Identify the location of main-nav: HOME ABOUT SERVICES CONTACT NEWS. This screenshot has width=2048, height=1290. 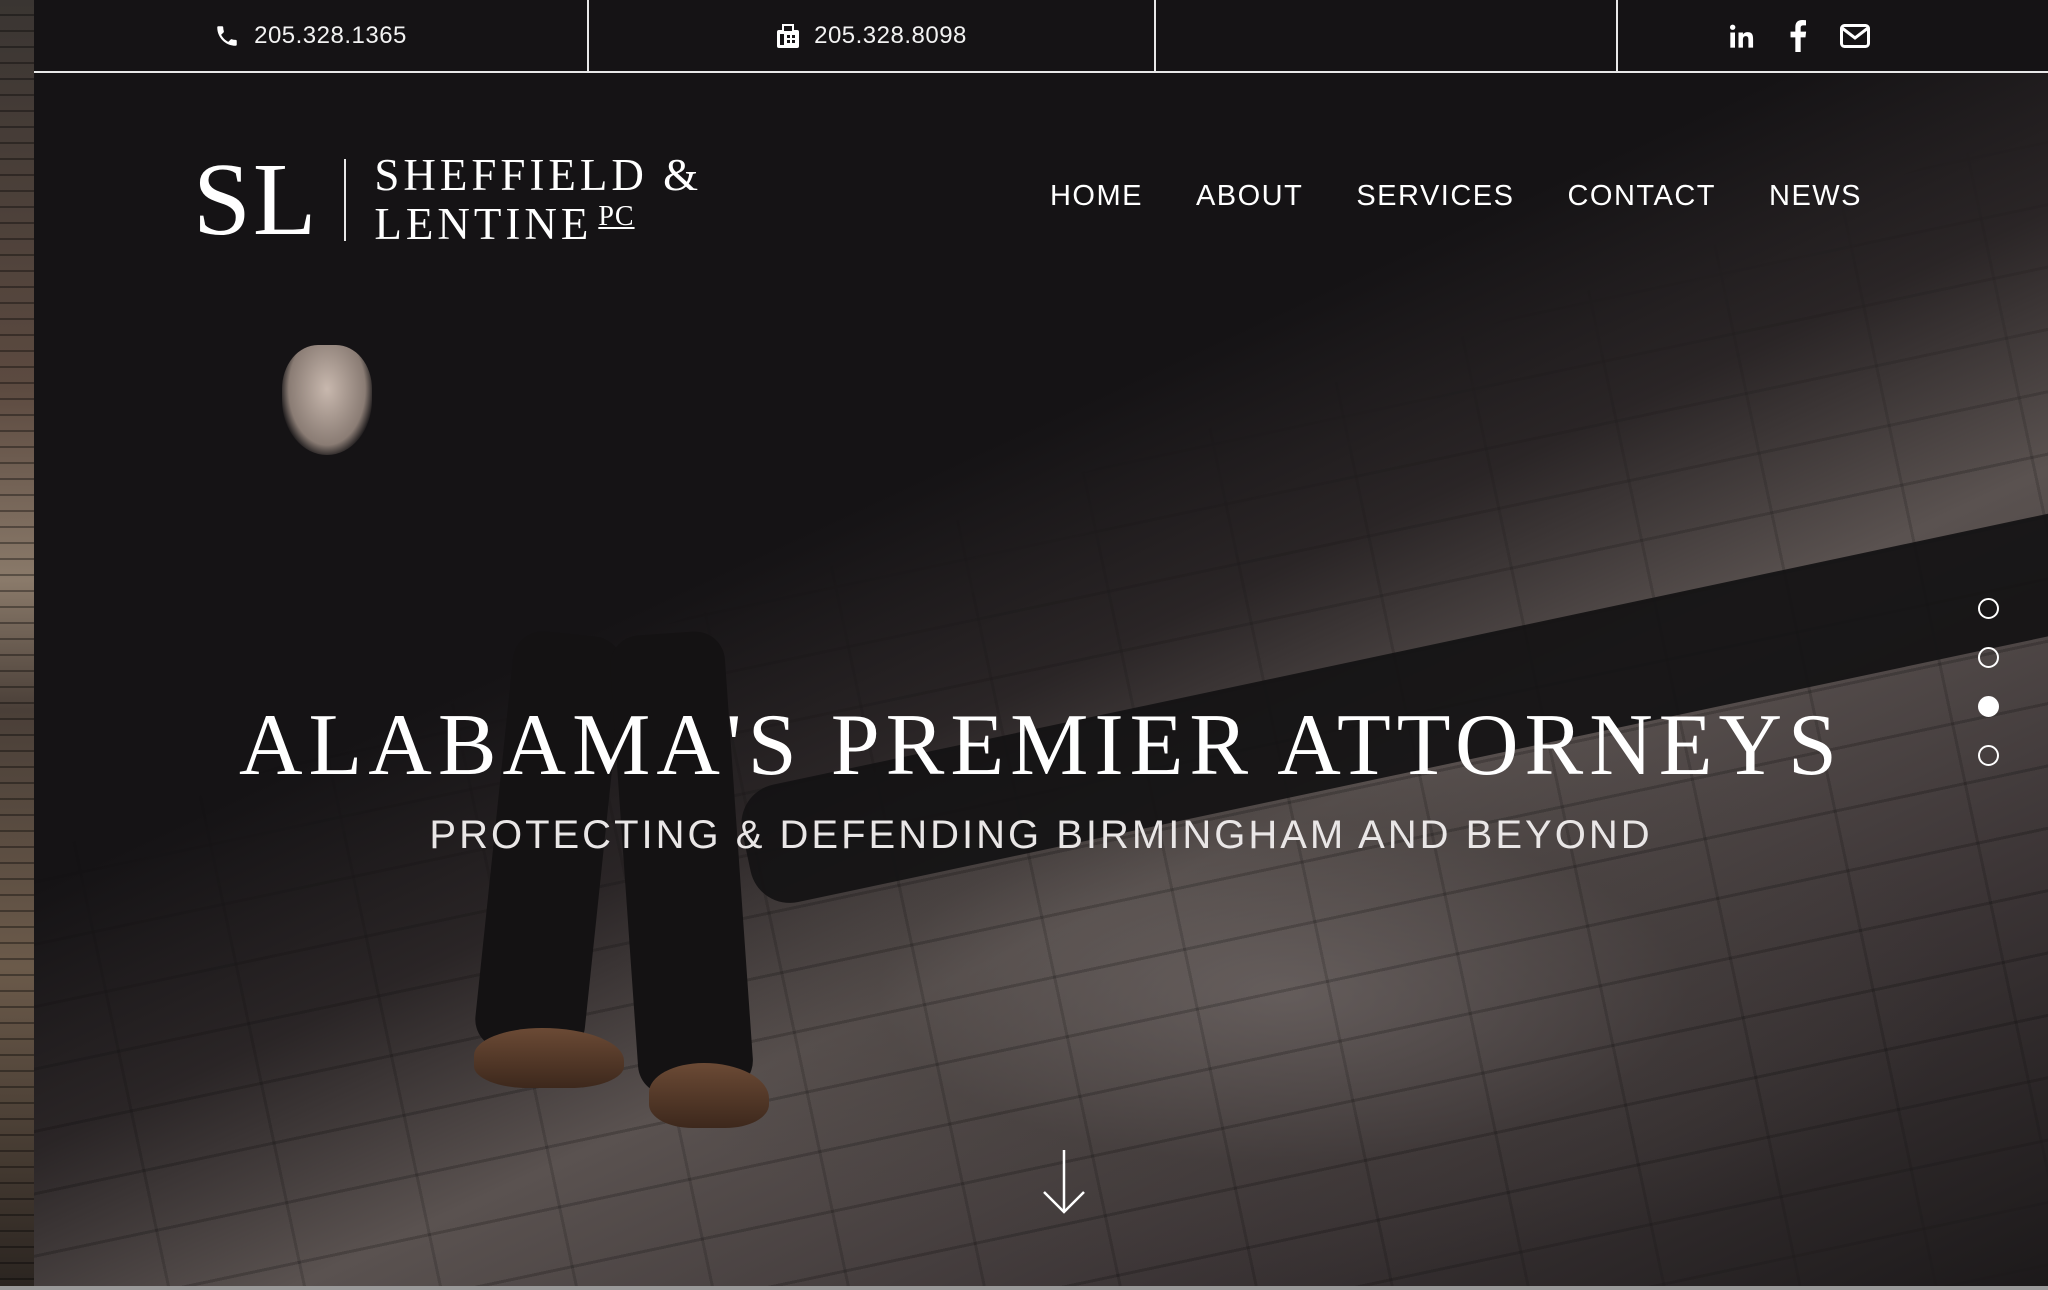
(1456, 196).